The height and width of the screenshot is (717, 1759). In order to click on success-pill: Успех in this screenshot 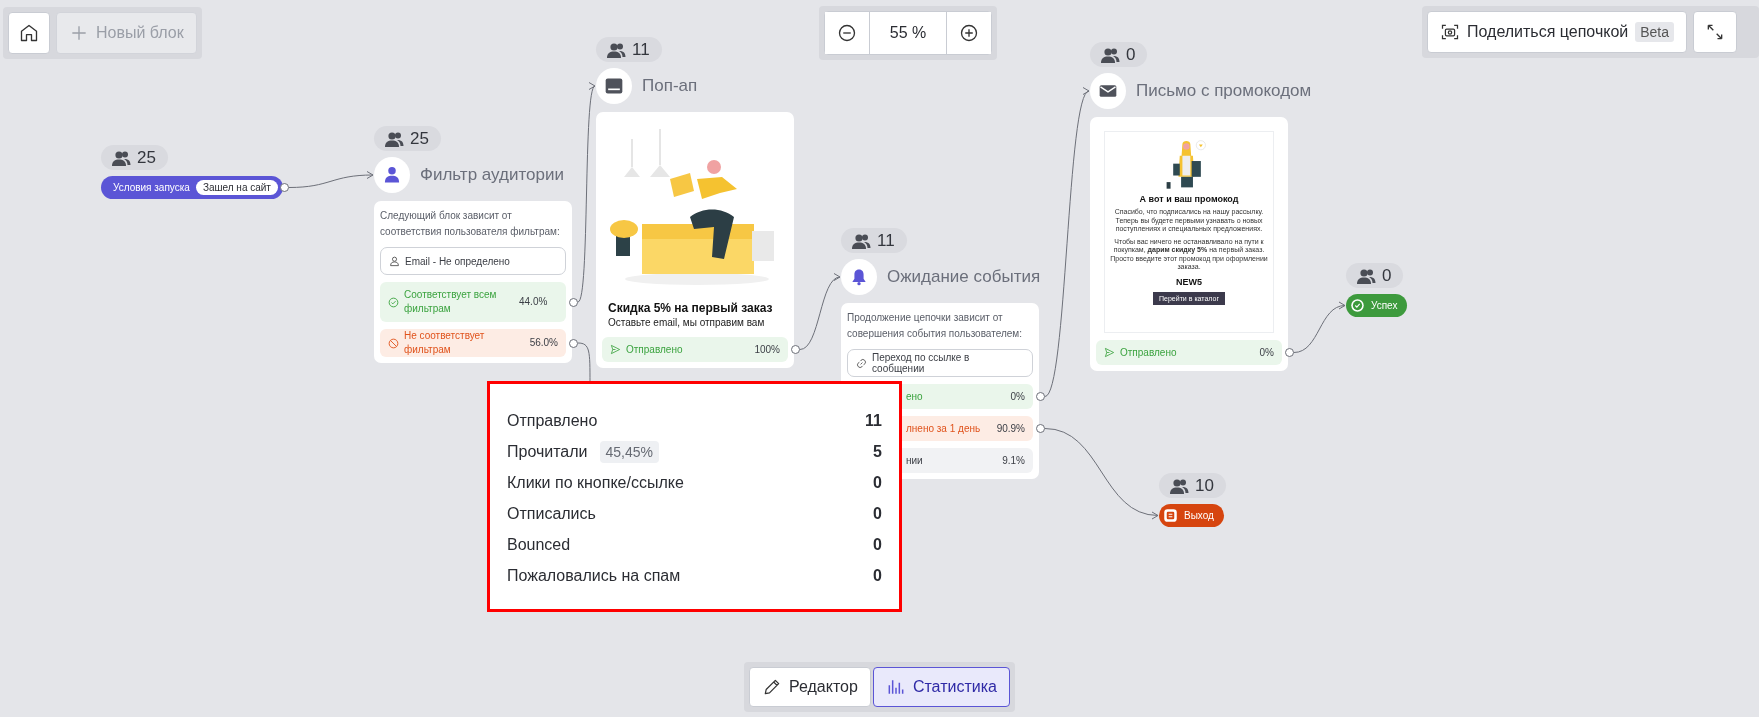, I will do `click(1377, 305)`.